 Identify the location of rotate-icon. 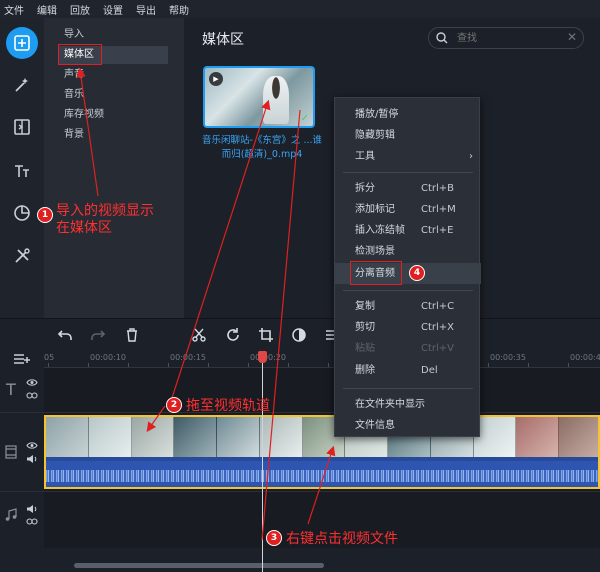
(233, 335).